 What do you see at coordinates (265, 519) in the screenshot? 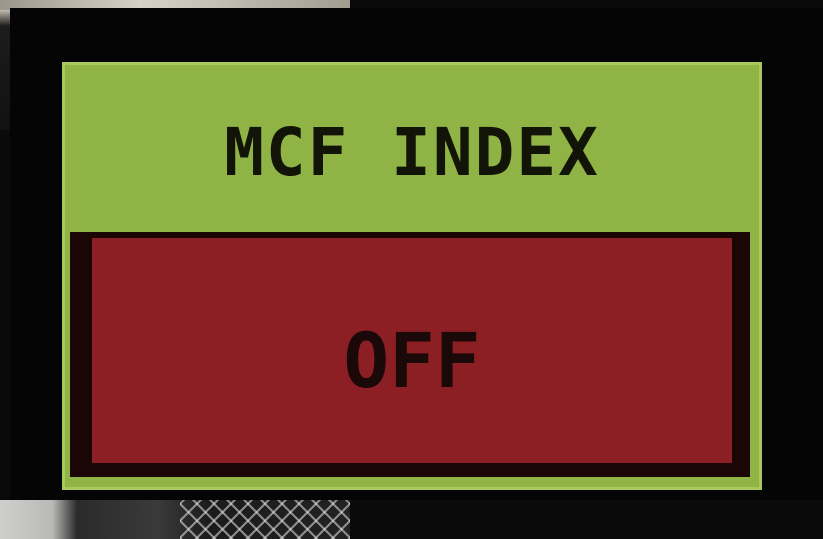
I see `background-wire-mesh` at bounding box center [265, 519].